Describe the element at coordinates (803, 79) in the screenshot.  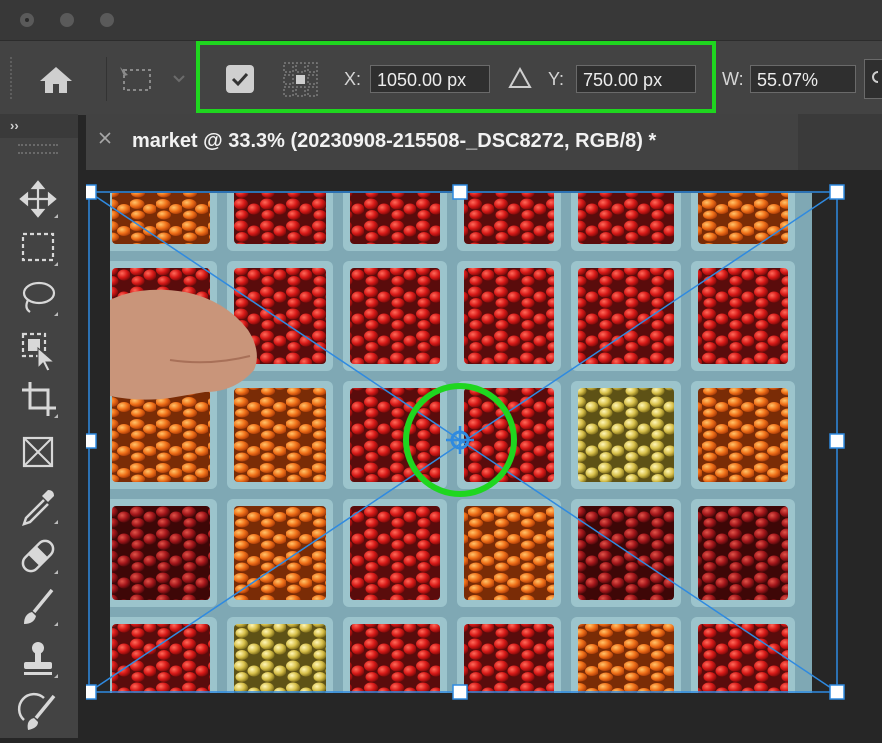
I see `width-field: 55.07%` at that location.